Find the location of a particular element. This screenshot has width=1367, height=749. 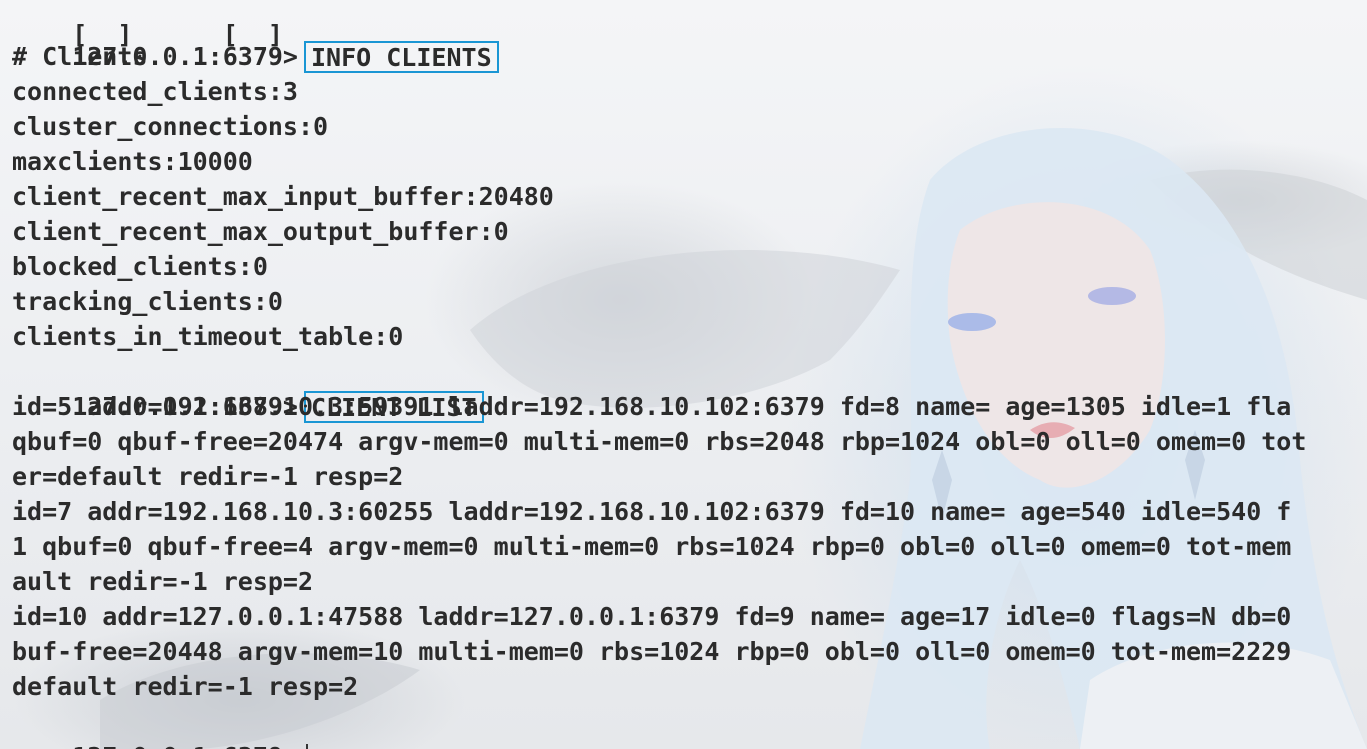

client-list-line: er=default redir=-1 resp=2 is located at coordinates (208, 476).